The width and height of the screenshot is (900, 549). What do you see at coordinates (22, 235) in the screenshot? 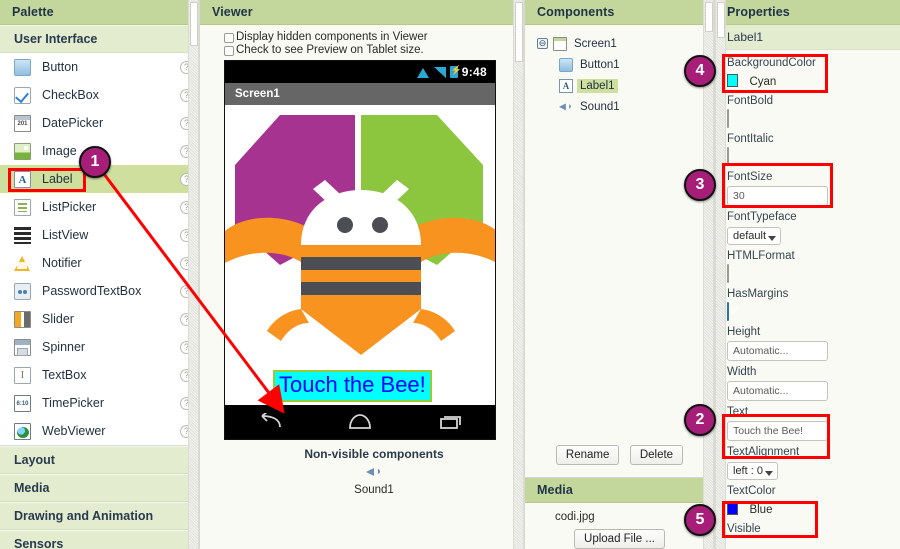
I see `listview-icon` at bounding box center [22, 235].